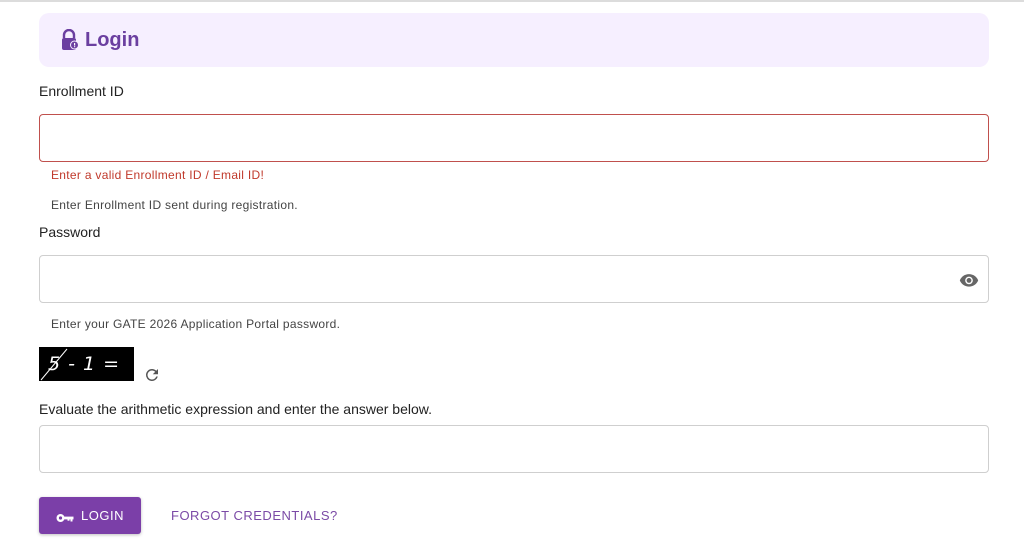 The width and height of the screenshot is (1024, 543). I want to click on enrollment-id-field, so click(514, 138).